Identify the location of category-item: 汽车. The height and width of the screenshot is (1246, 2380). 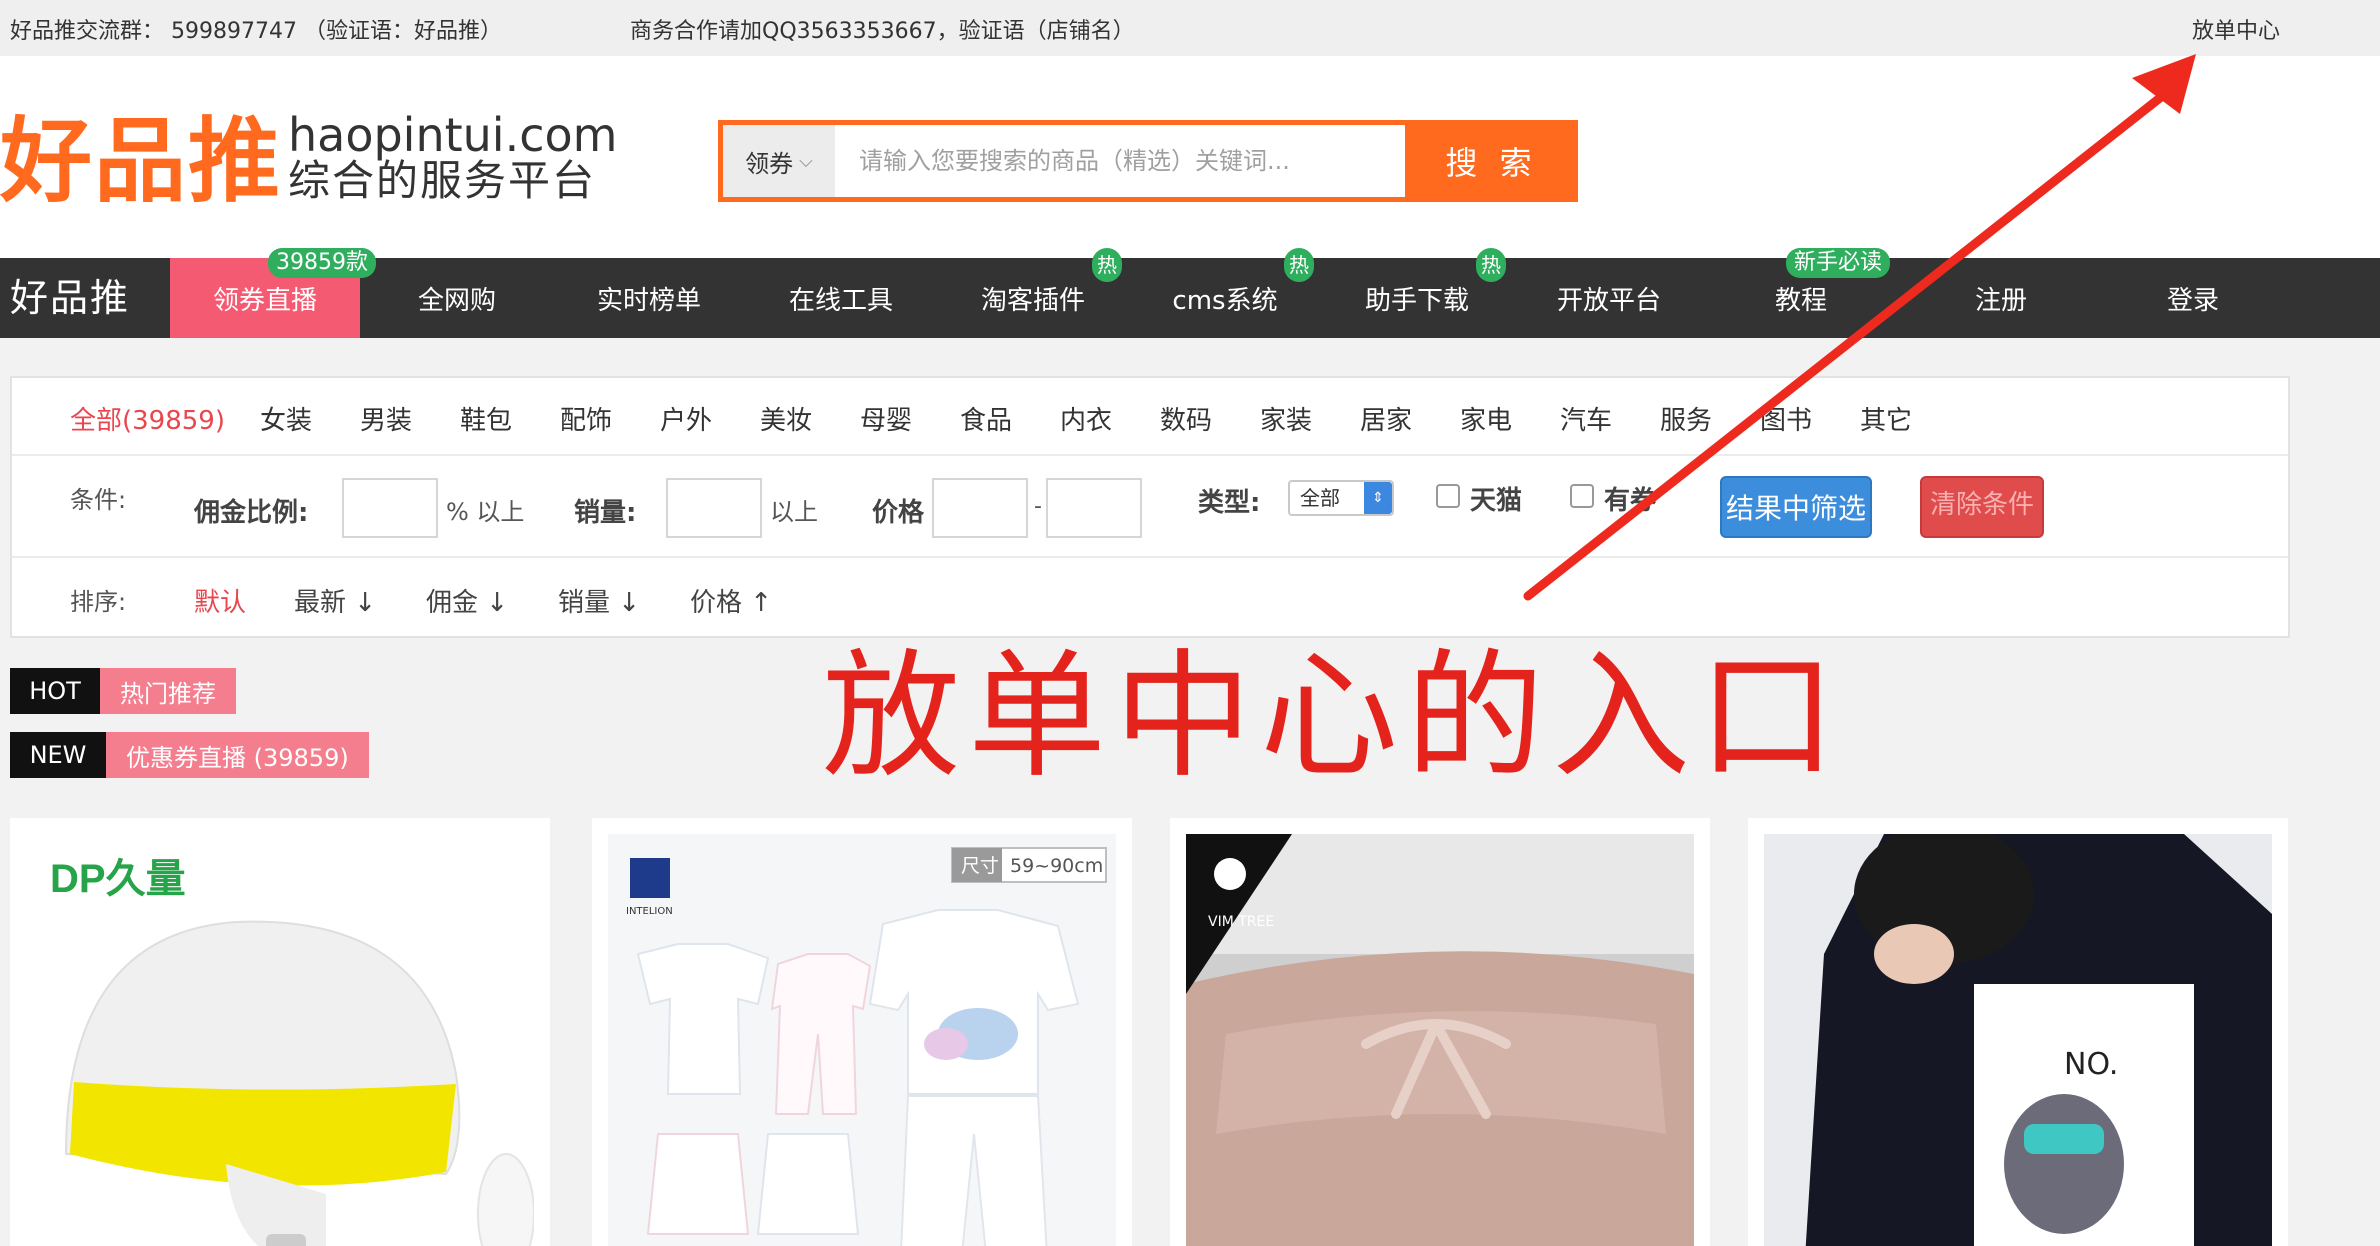
(1586, 418).